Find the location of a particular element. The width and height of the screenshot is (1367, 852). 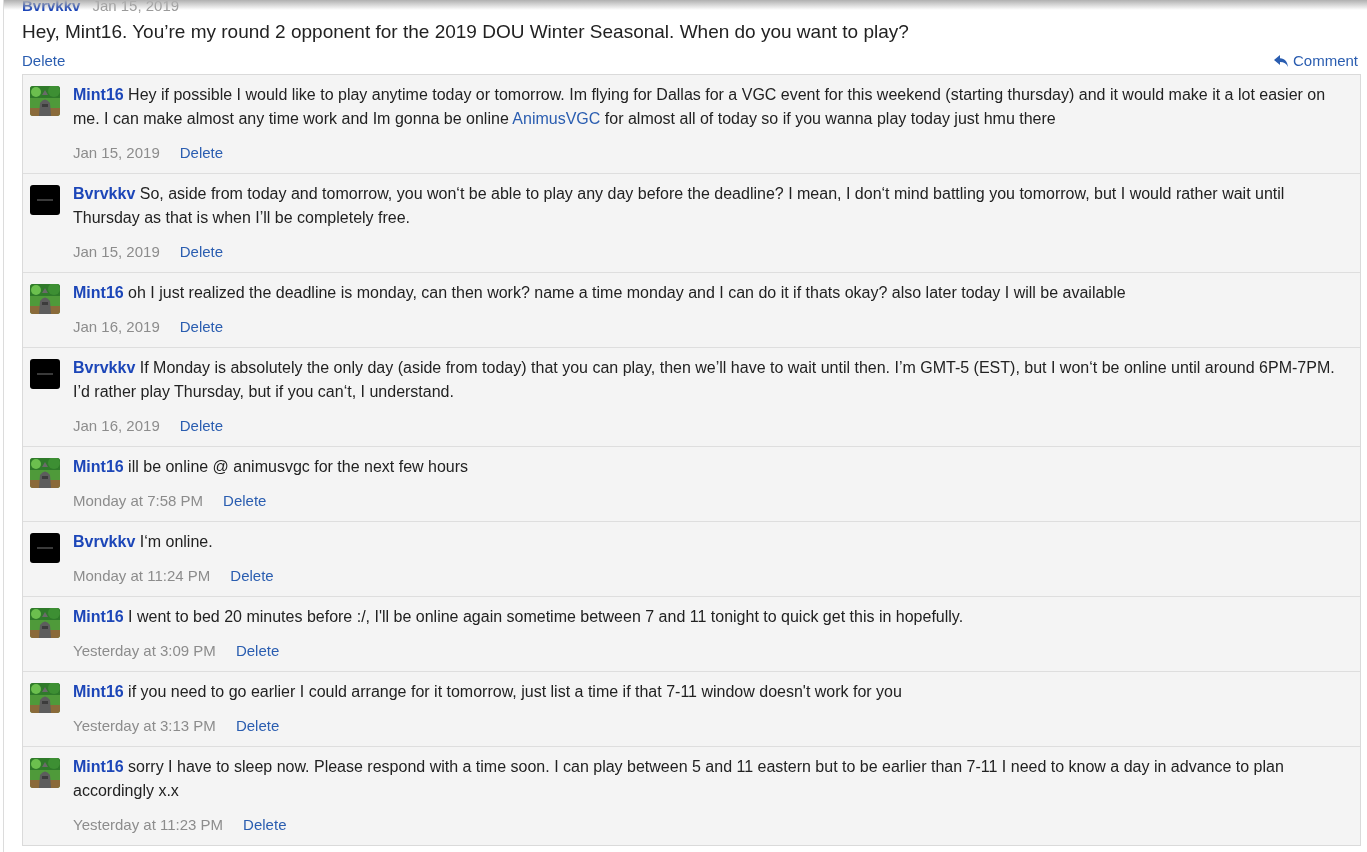

comment-text: Mint16 sorry I have to sleep now. Please respond with a time soon. I can play between 5 and 11 eastern but to be earlier than 7-11 I need to know a day in advance to plan accordingly x.x is located at coordinates (679, 779).